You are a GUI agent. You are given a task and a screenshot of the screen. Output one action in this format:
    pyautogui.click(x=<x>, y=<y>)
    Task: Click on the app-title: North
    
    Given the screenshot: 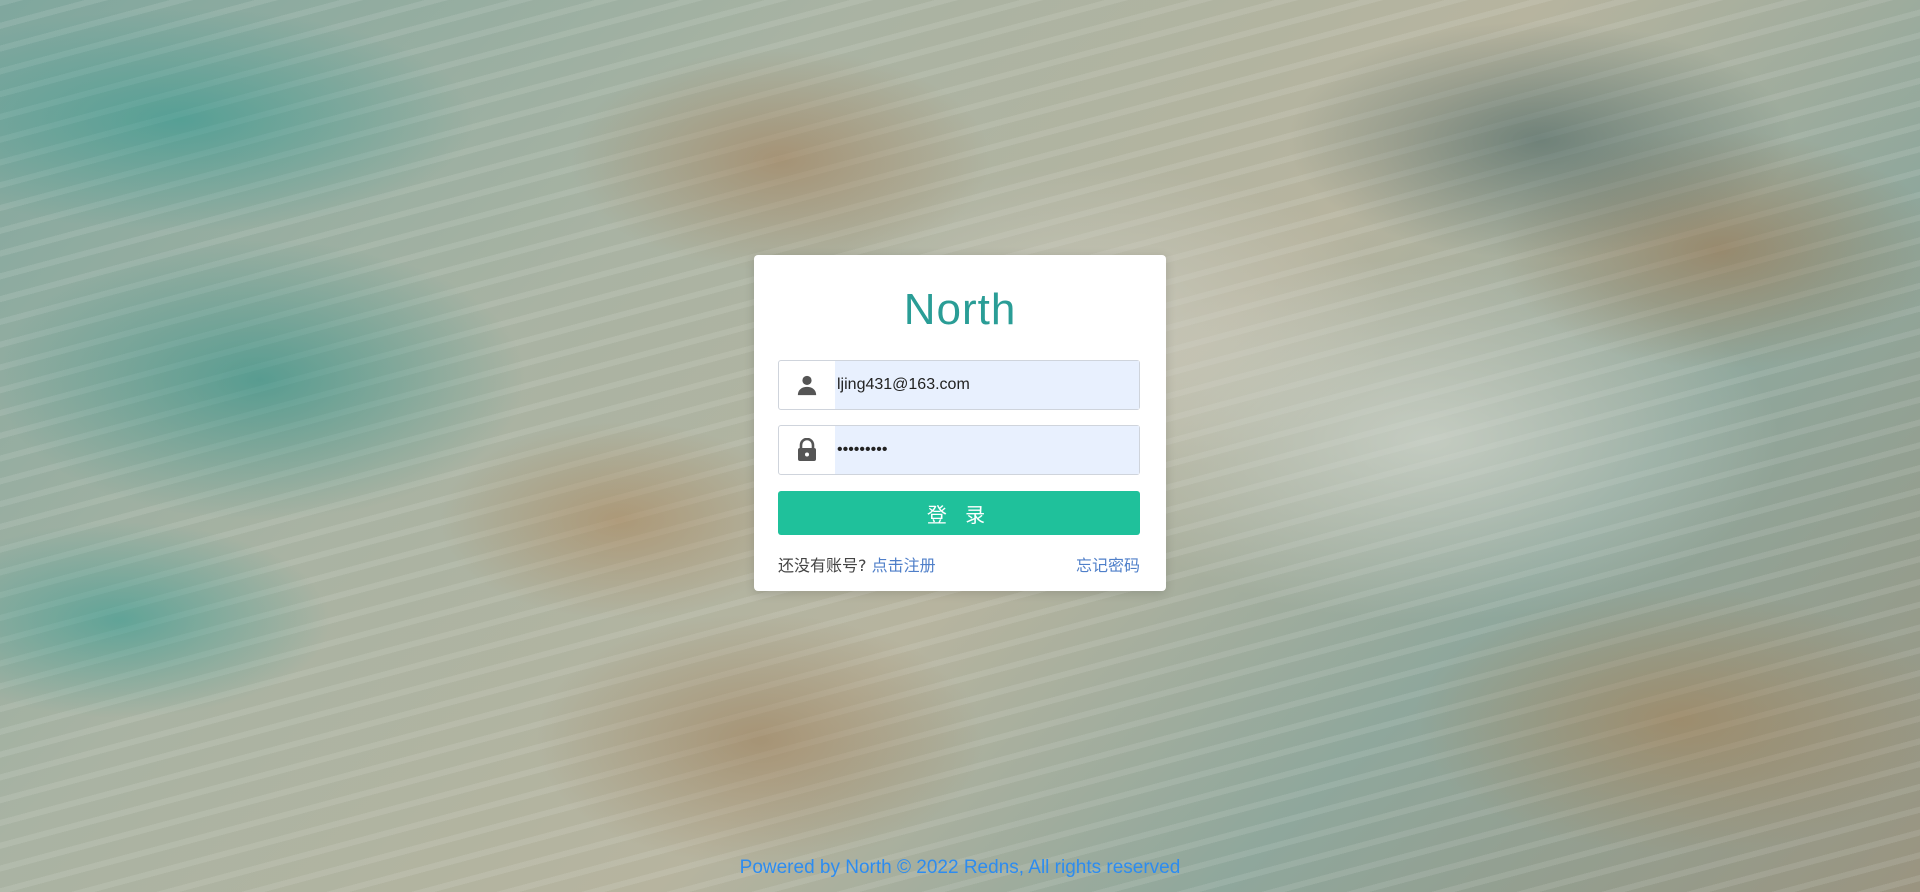 What is the action you would take?
    pyautogui.click(x=960, y=309)
    